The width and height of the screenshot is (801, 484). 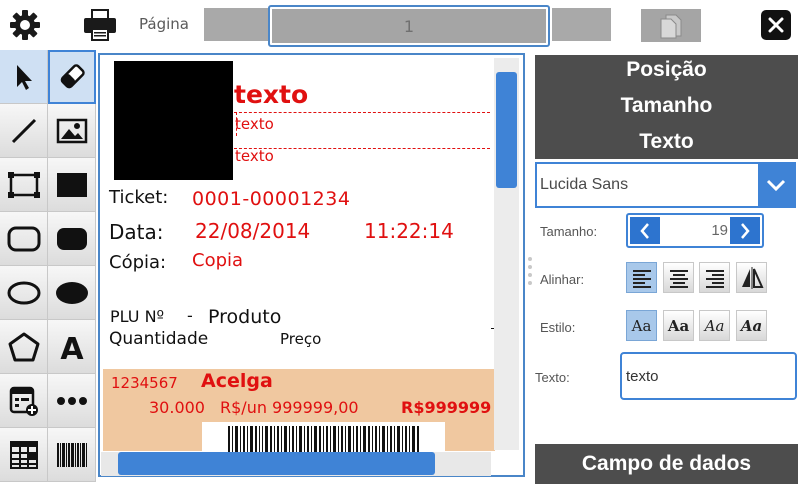 What do you see at coordinates (100, 25) in the screenshot?
I see `printer-icon` at bounding box center [100, 25].